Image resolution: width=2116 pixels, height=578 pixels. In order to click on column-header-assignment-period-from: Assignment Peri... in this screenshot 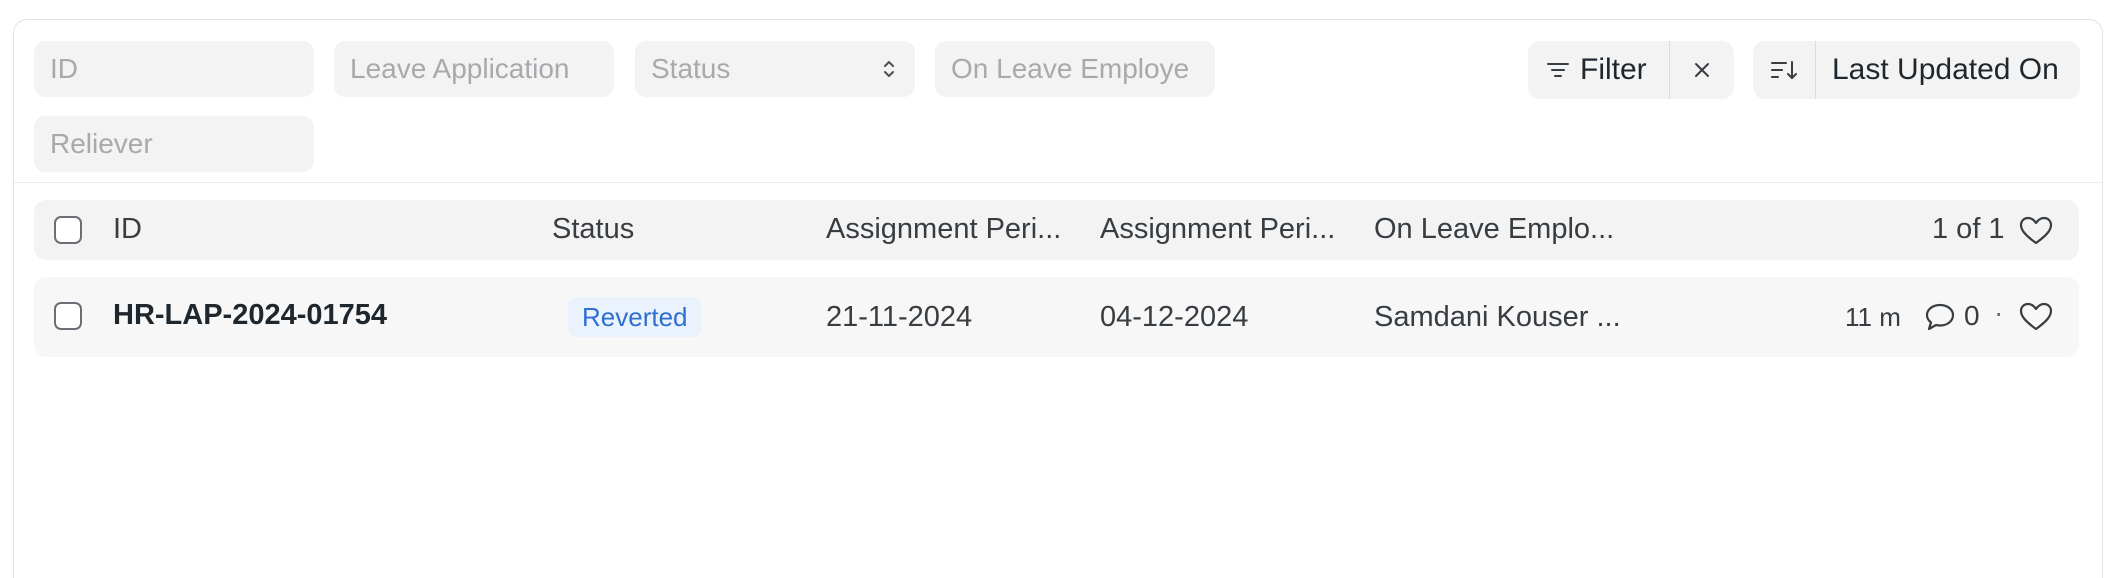, I will do `click(944, 229)`.